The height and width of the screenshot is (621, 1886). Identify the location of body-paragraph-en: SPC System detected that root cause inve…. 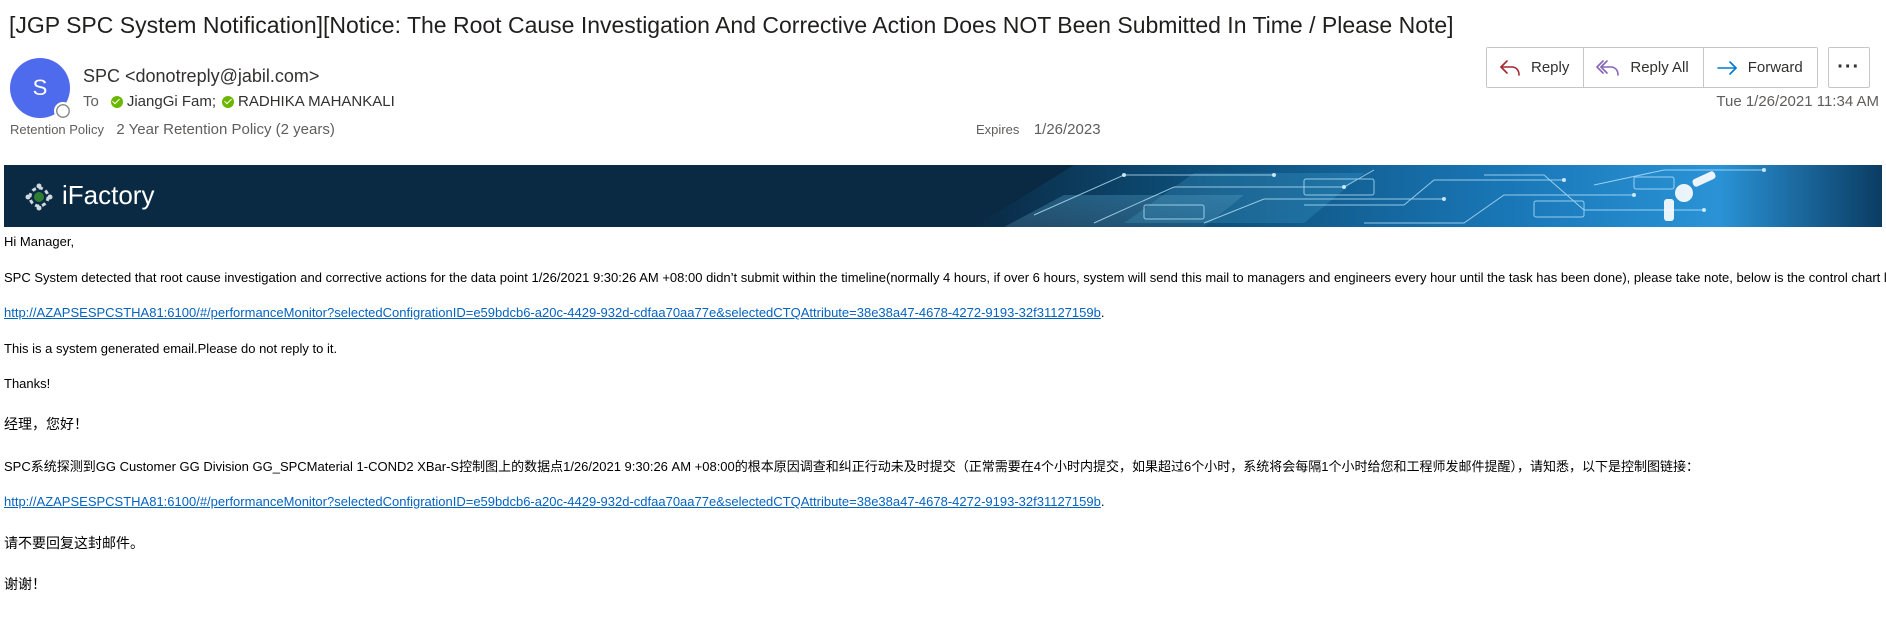
(945, 277).